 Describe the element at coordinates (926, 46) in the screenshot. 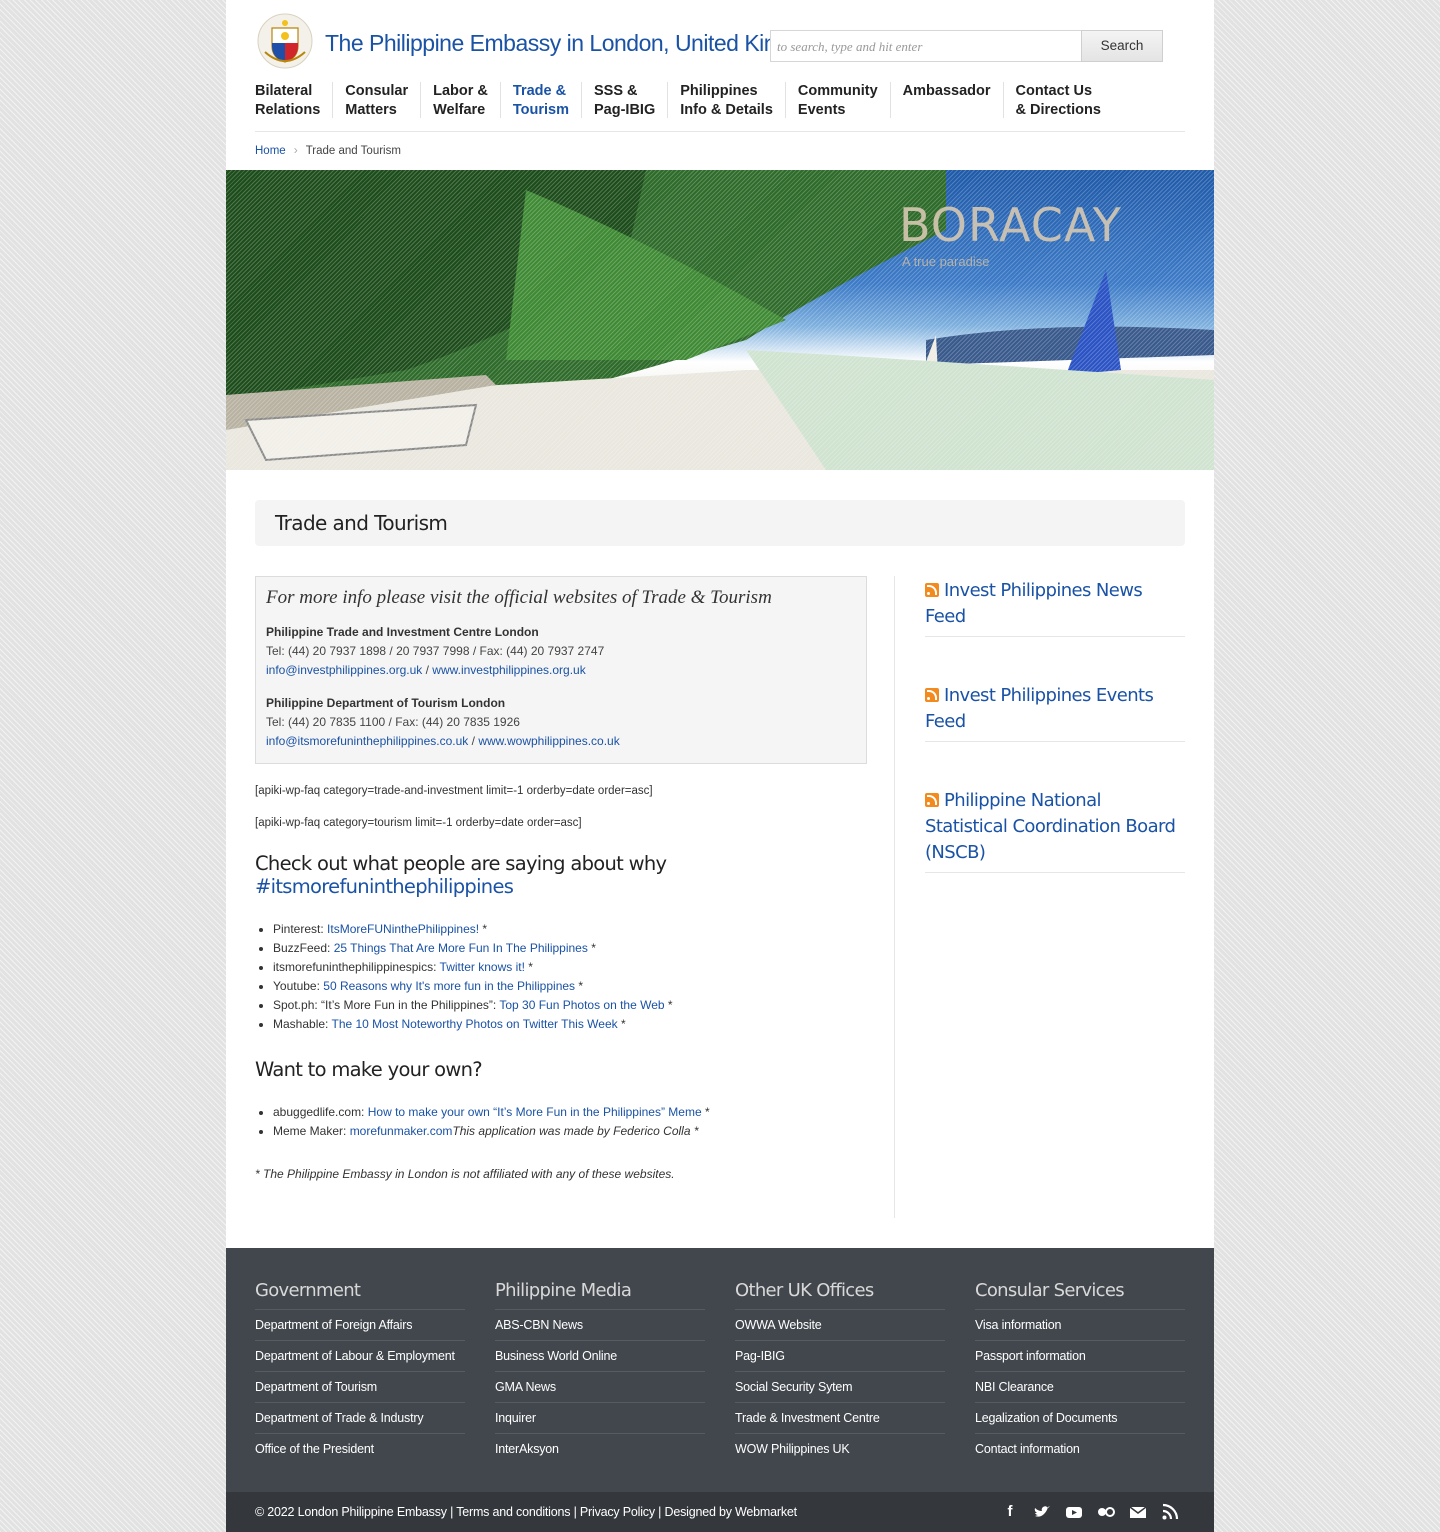

I see `search-input: to search, type and hit enter` at that location.